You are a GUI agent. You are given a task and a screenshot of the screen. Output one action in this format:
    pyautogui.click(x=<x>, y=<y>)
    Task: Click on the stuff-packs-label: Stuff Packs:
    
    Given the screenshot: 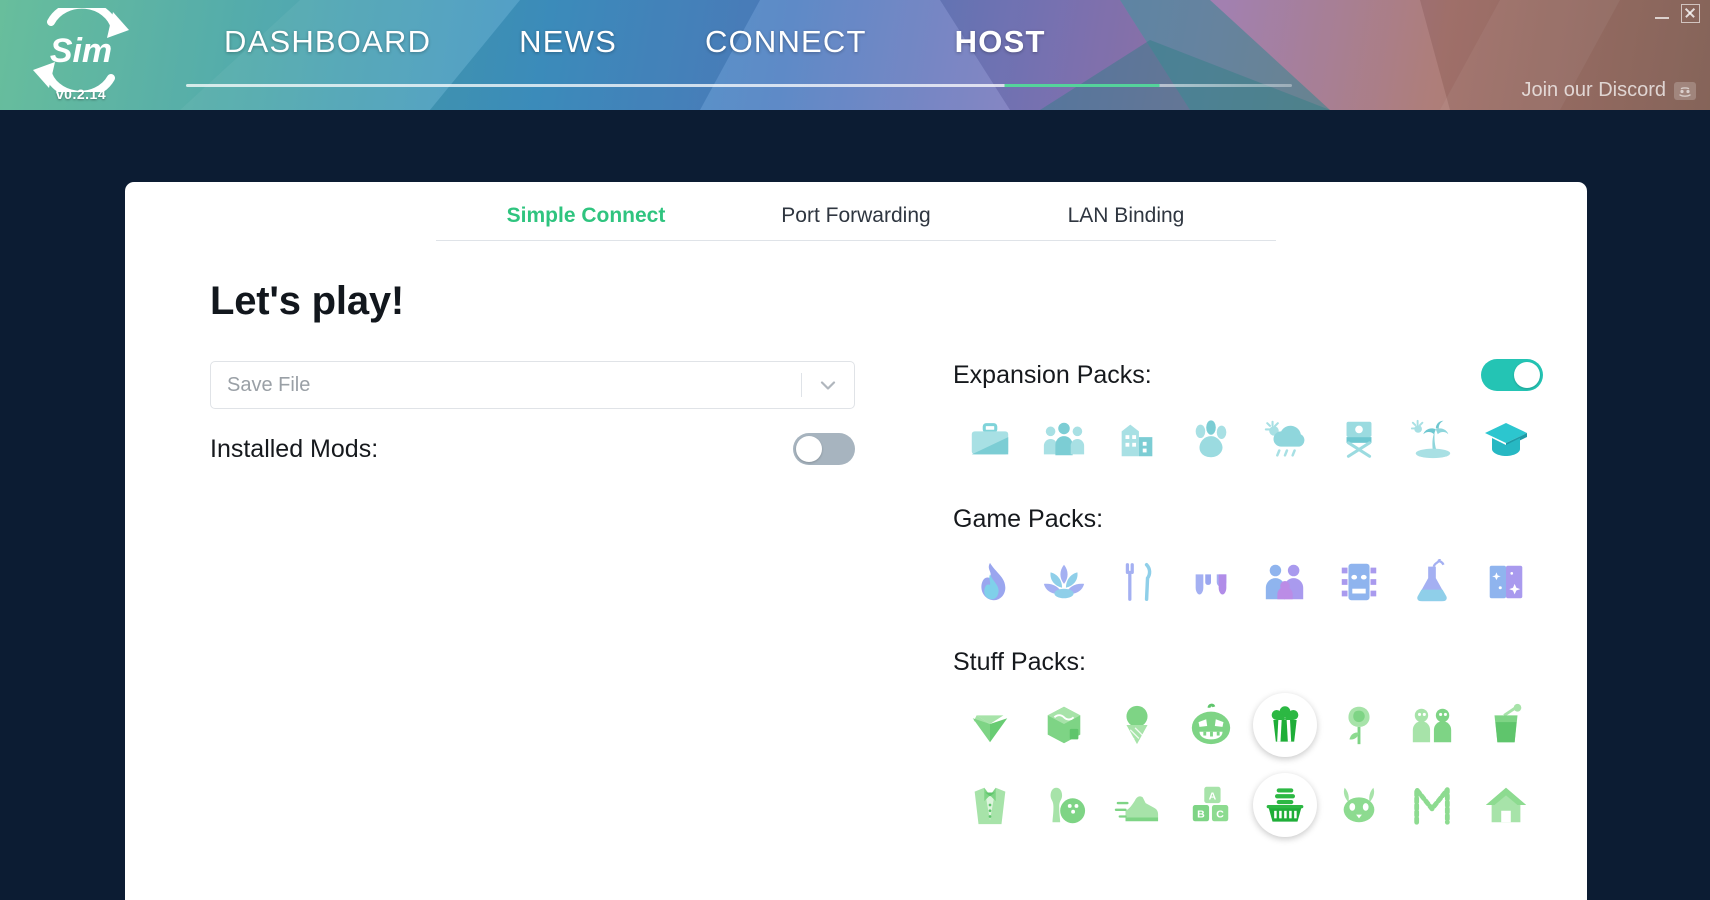 What is the action you would take?
    pyautogui.click(x=1019, y=662)
    